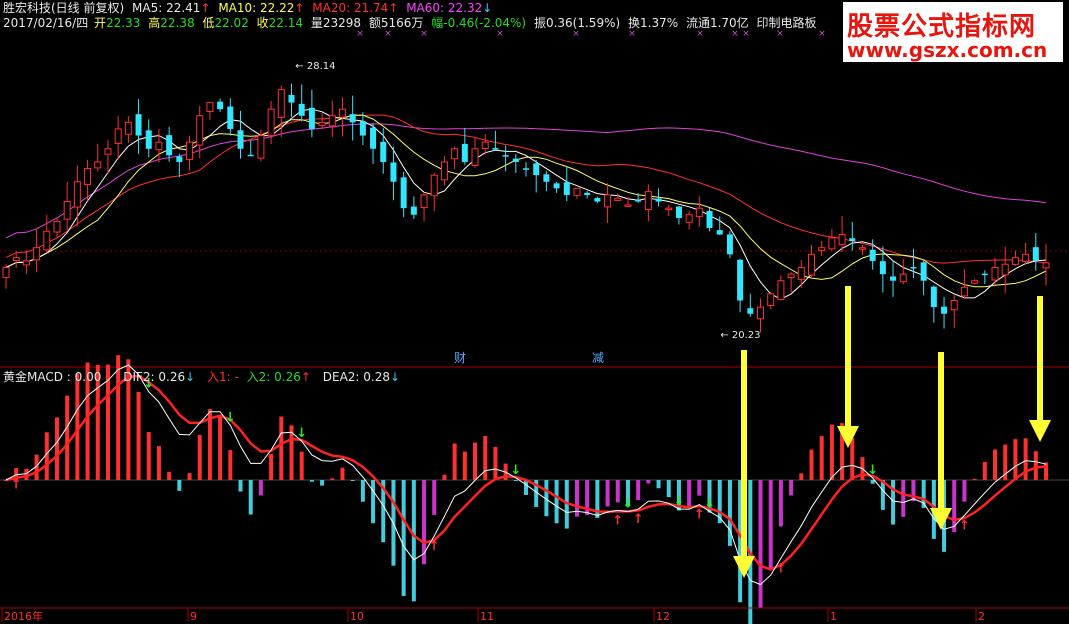 This screenshot has width=1069, height=624. Describe the element at coordinates (262, 23) in the screenshot. I see `close-label: 收` at that location.